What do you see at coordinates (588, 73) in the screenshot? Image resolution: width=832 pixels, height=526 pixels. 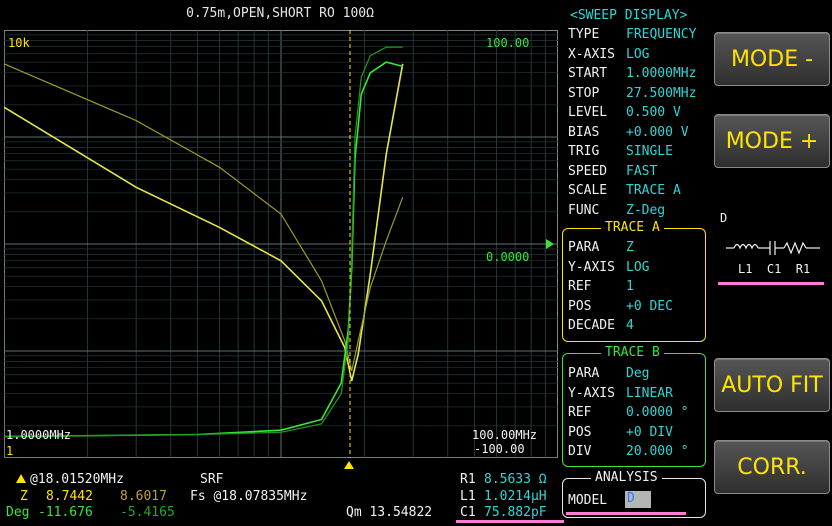 I see `sweep-setting-key: START` at bounding box center [588, 73].